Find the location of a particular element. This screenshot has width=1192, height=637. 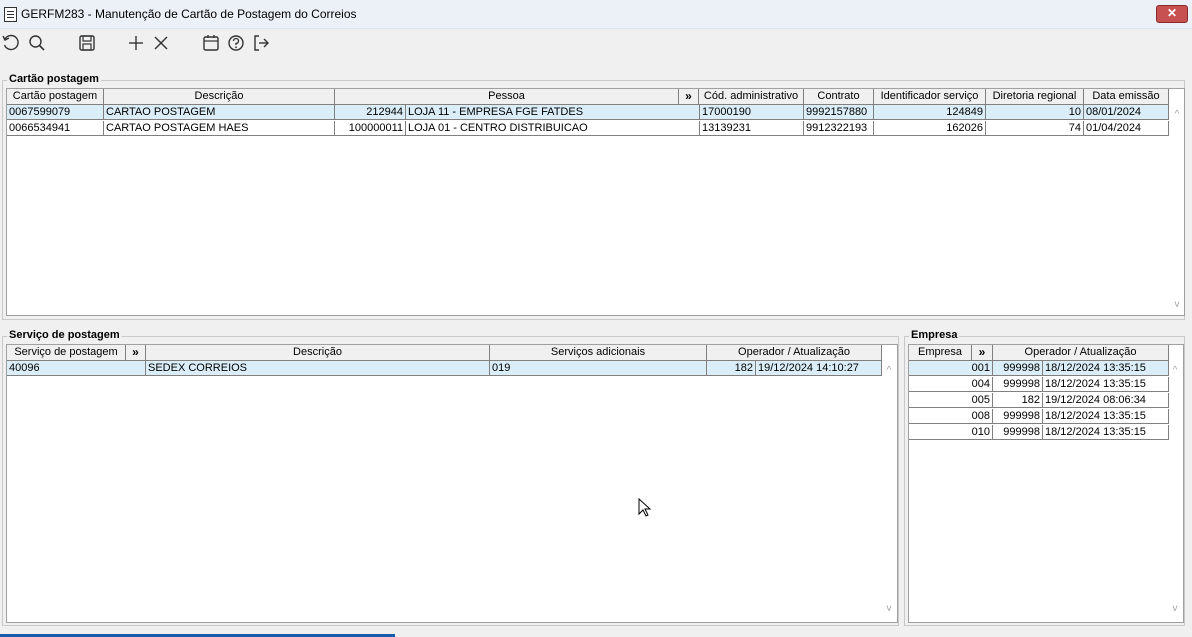

cell-cartao: 0066534941 is located at coordinates (55, 128).